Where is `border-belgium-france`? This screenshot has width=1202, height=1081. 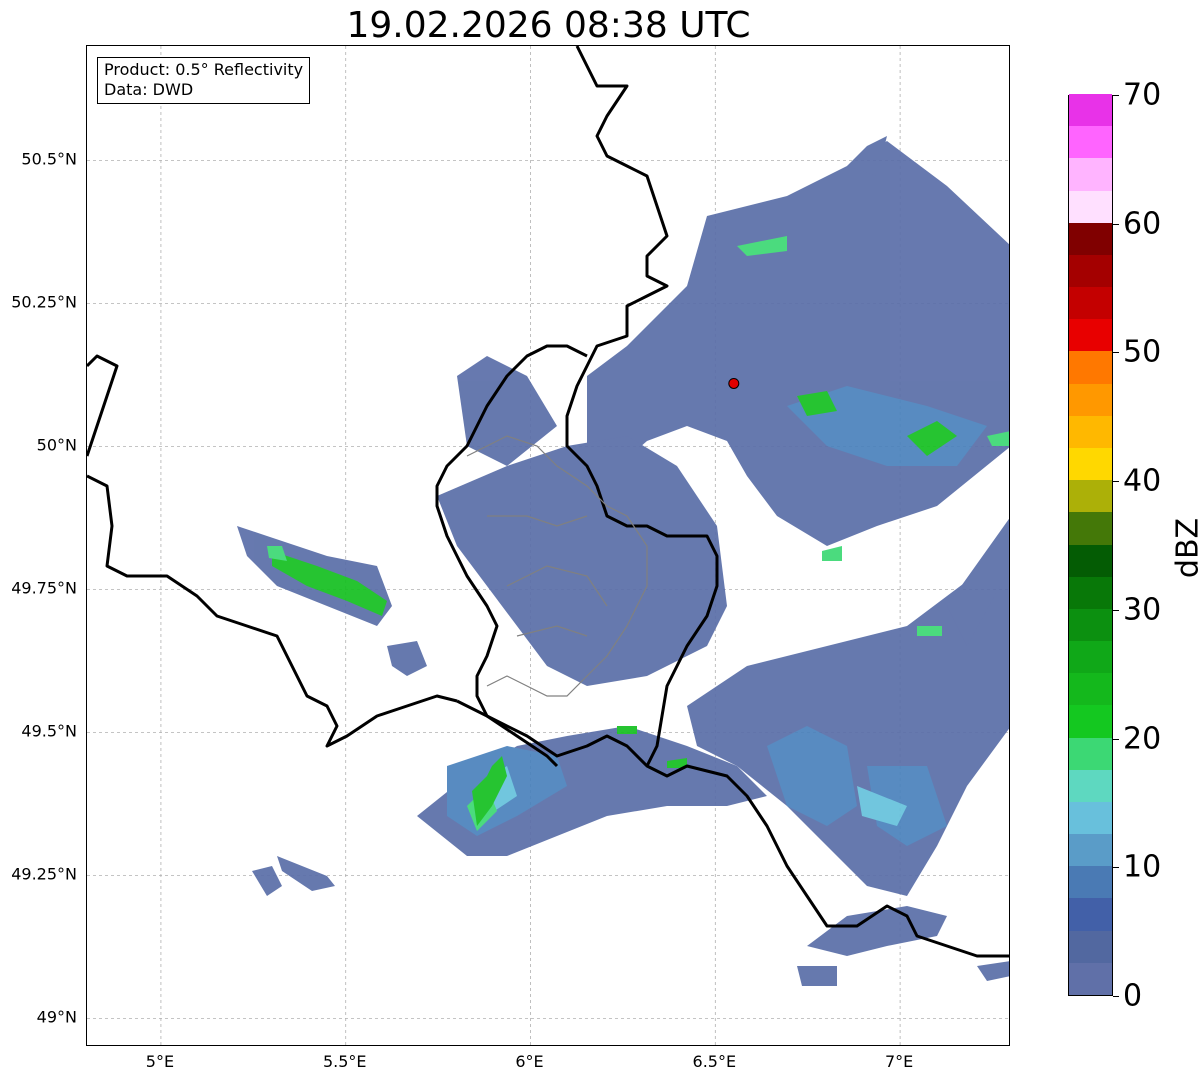 border-belgium-france is located at coordinates (272, 611).